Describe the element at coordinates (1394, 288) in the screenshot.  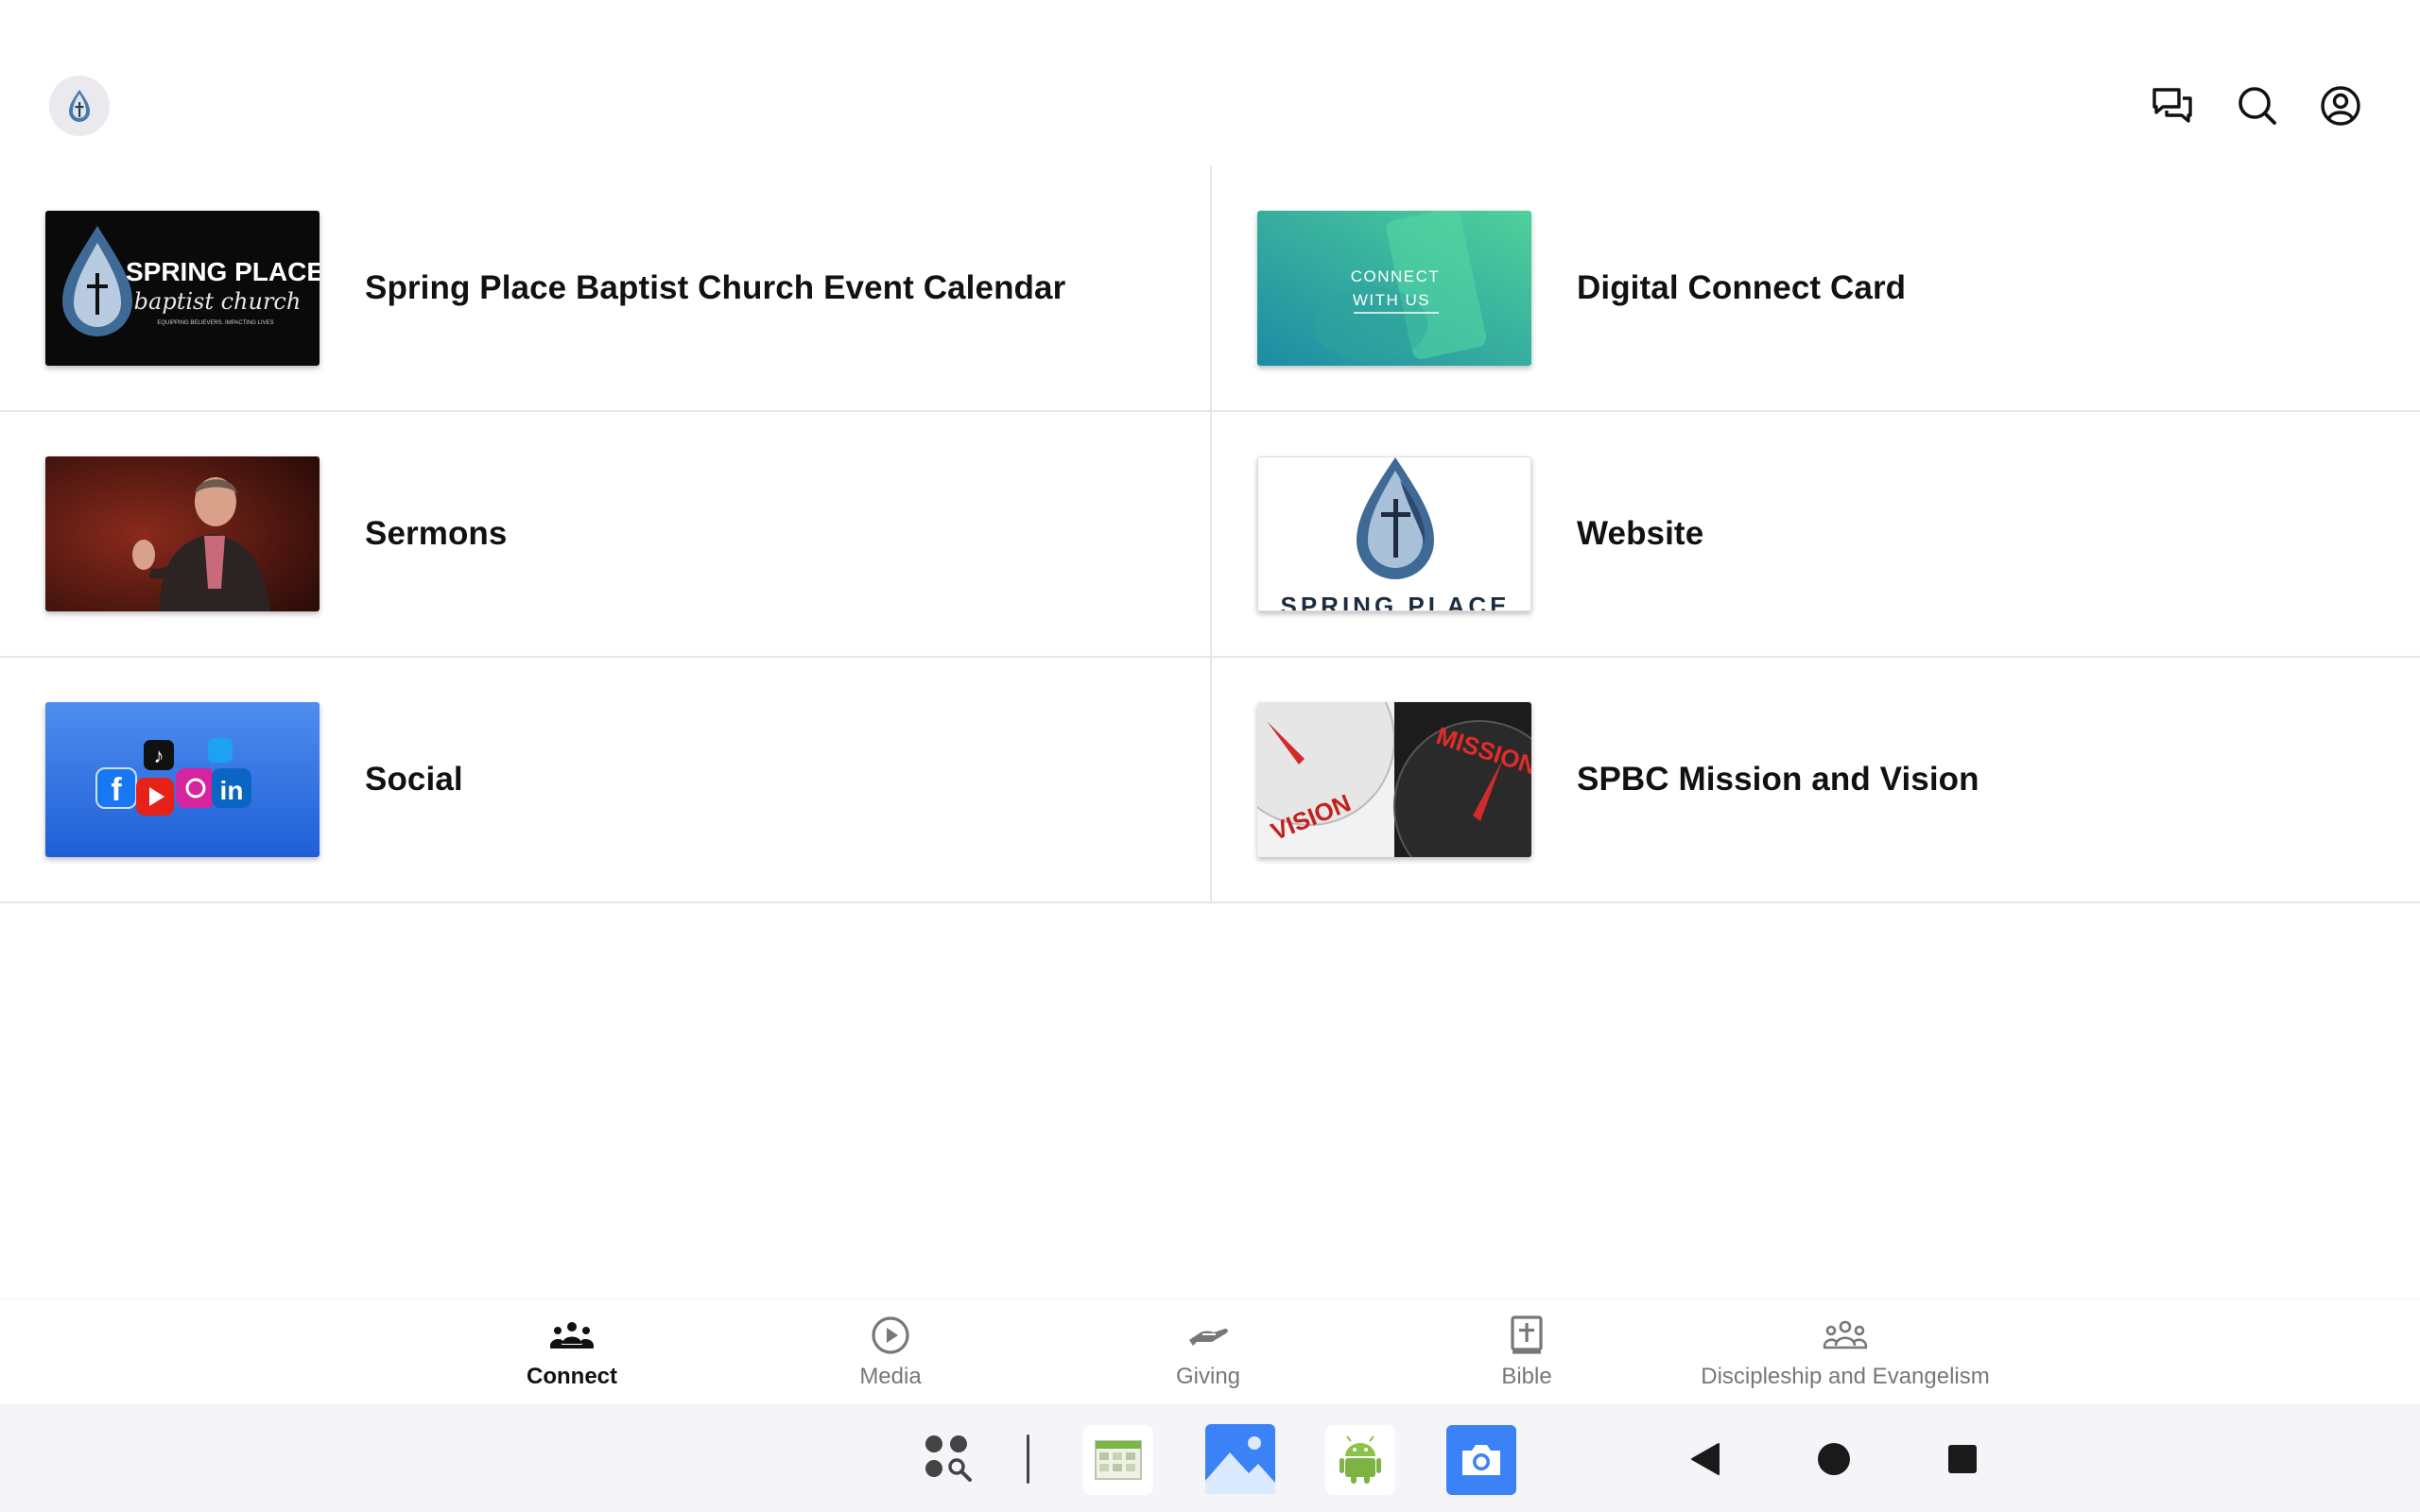
I see `connect-card-thumbnail: CONNECT WITH US` at that location.